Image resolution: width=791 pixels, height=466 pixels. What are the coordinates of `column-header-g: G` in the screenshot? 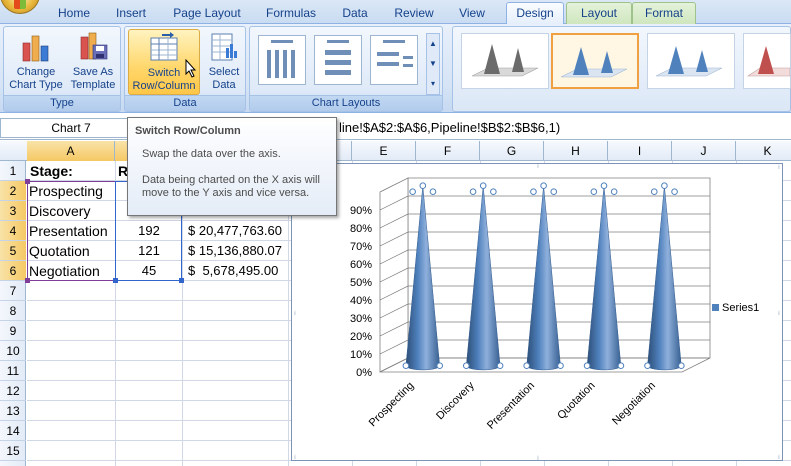 It's located at (512, 151).